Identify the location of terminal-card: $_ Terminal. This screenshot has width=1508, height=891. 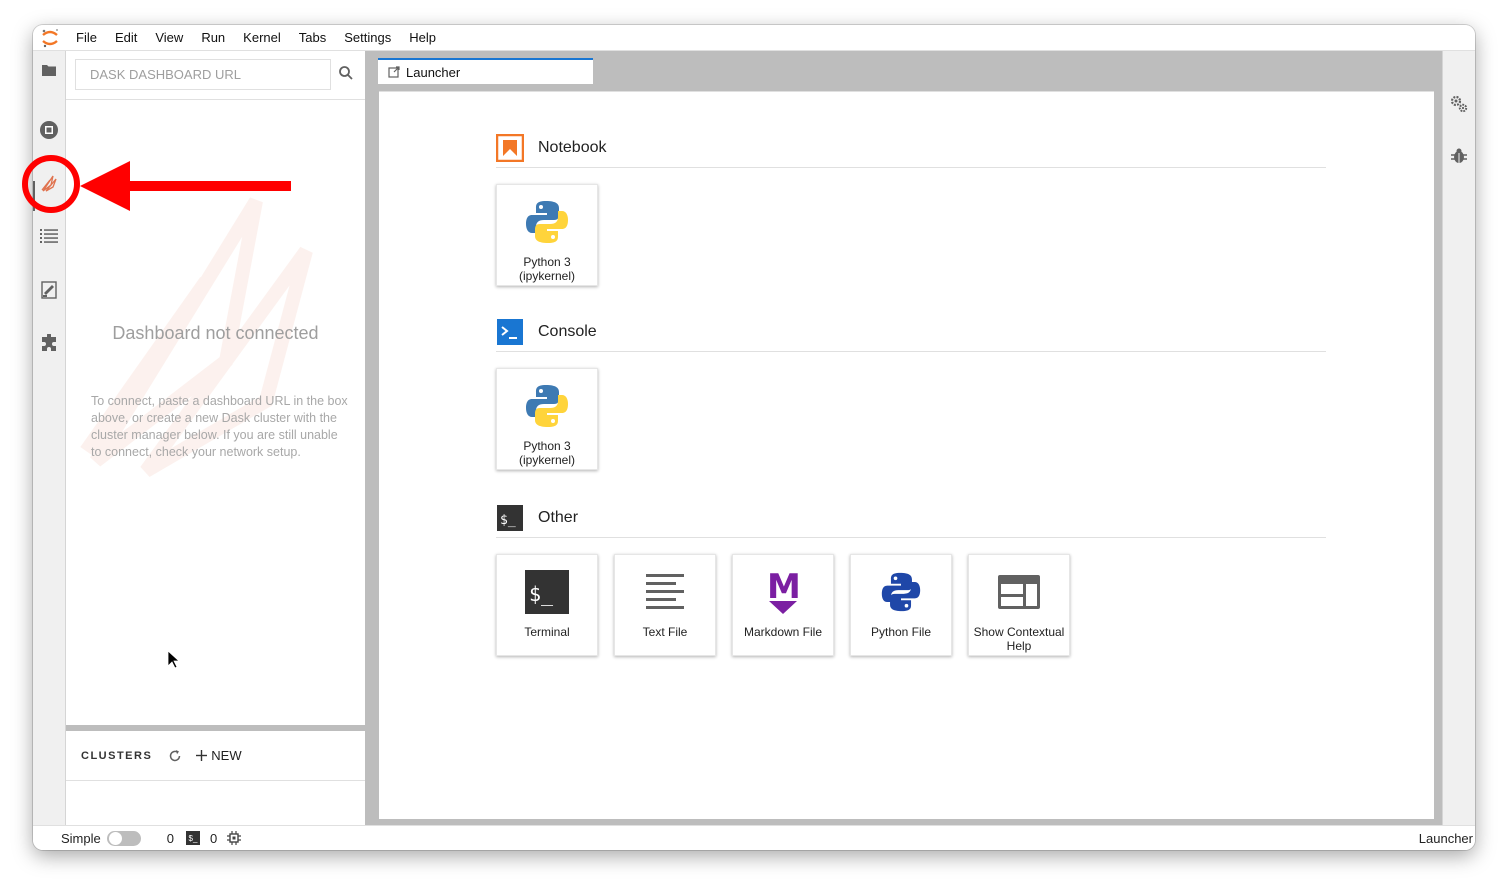
(547, 605).